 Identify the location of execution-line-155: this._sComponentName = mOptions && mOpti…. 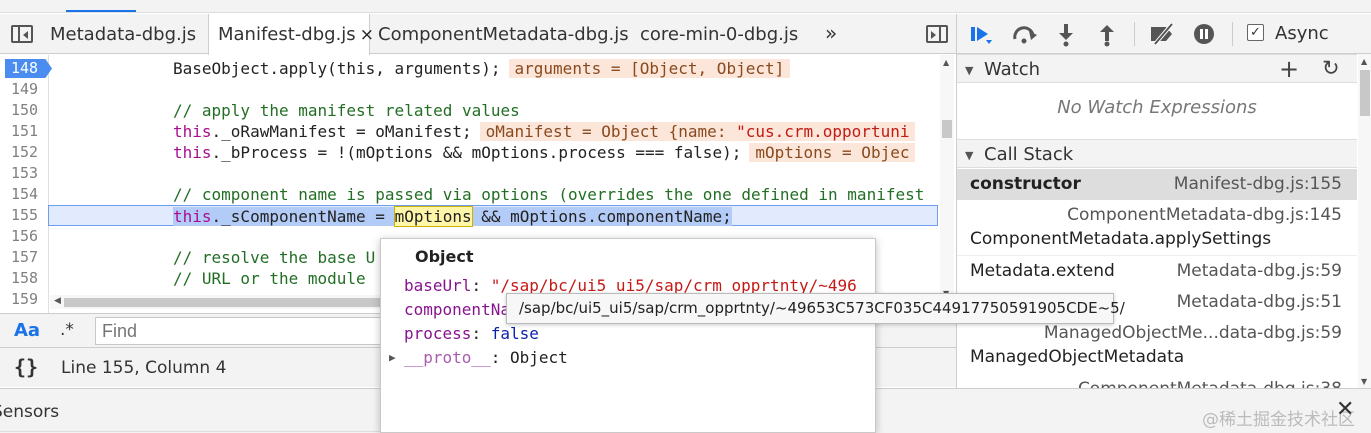
(493, 216).